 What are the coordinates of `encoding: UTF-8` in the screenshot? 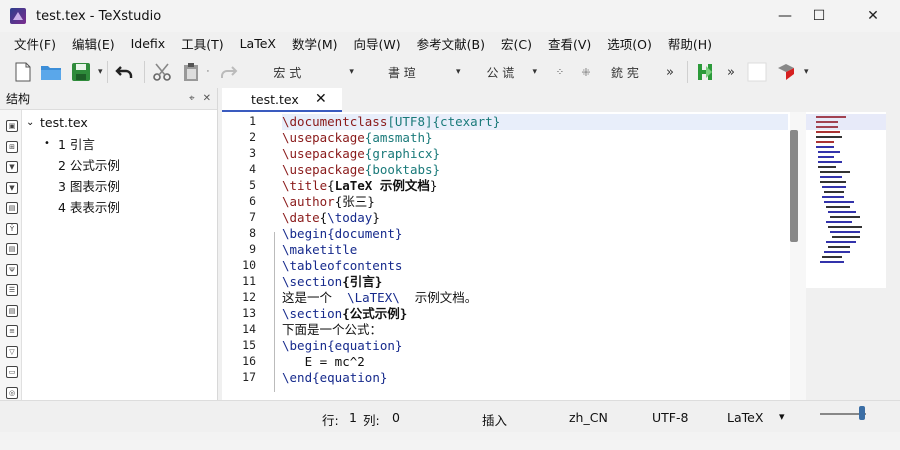 It's located at (670, 417).